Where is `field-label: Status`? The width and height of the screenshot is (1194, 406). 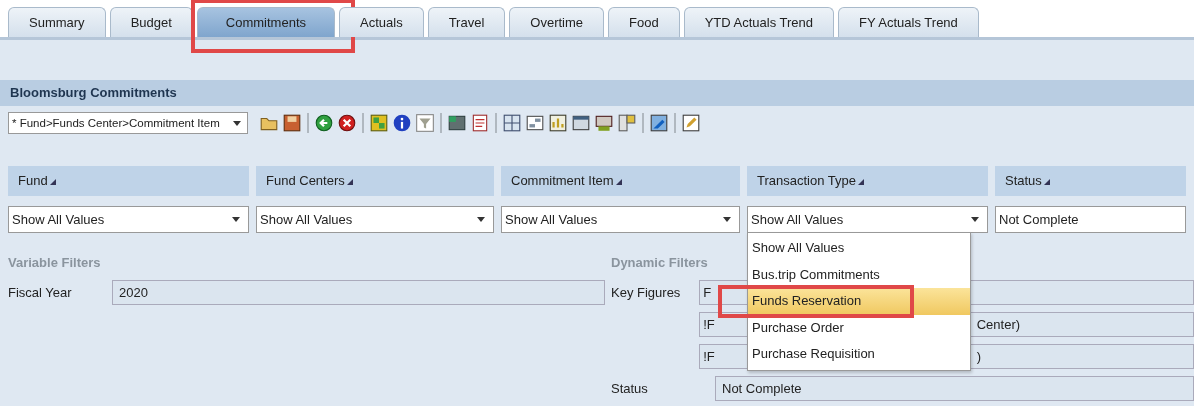
field-label: Status is located at coordinates (630, 388).